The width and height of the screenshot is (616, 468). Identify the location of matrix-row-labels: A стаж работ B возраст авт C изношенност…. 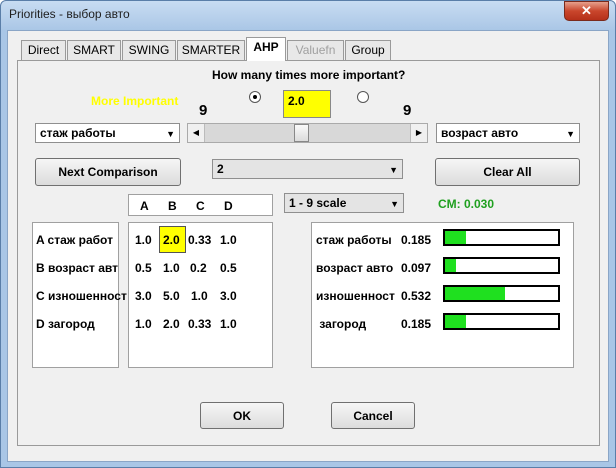
(79, 295).